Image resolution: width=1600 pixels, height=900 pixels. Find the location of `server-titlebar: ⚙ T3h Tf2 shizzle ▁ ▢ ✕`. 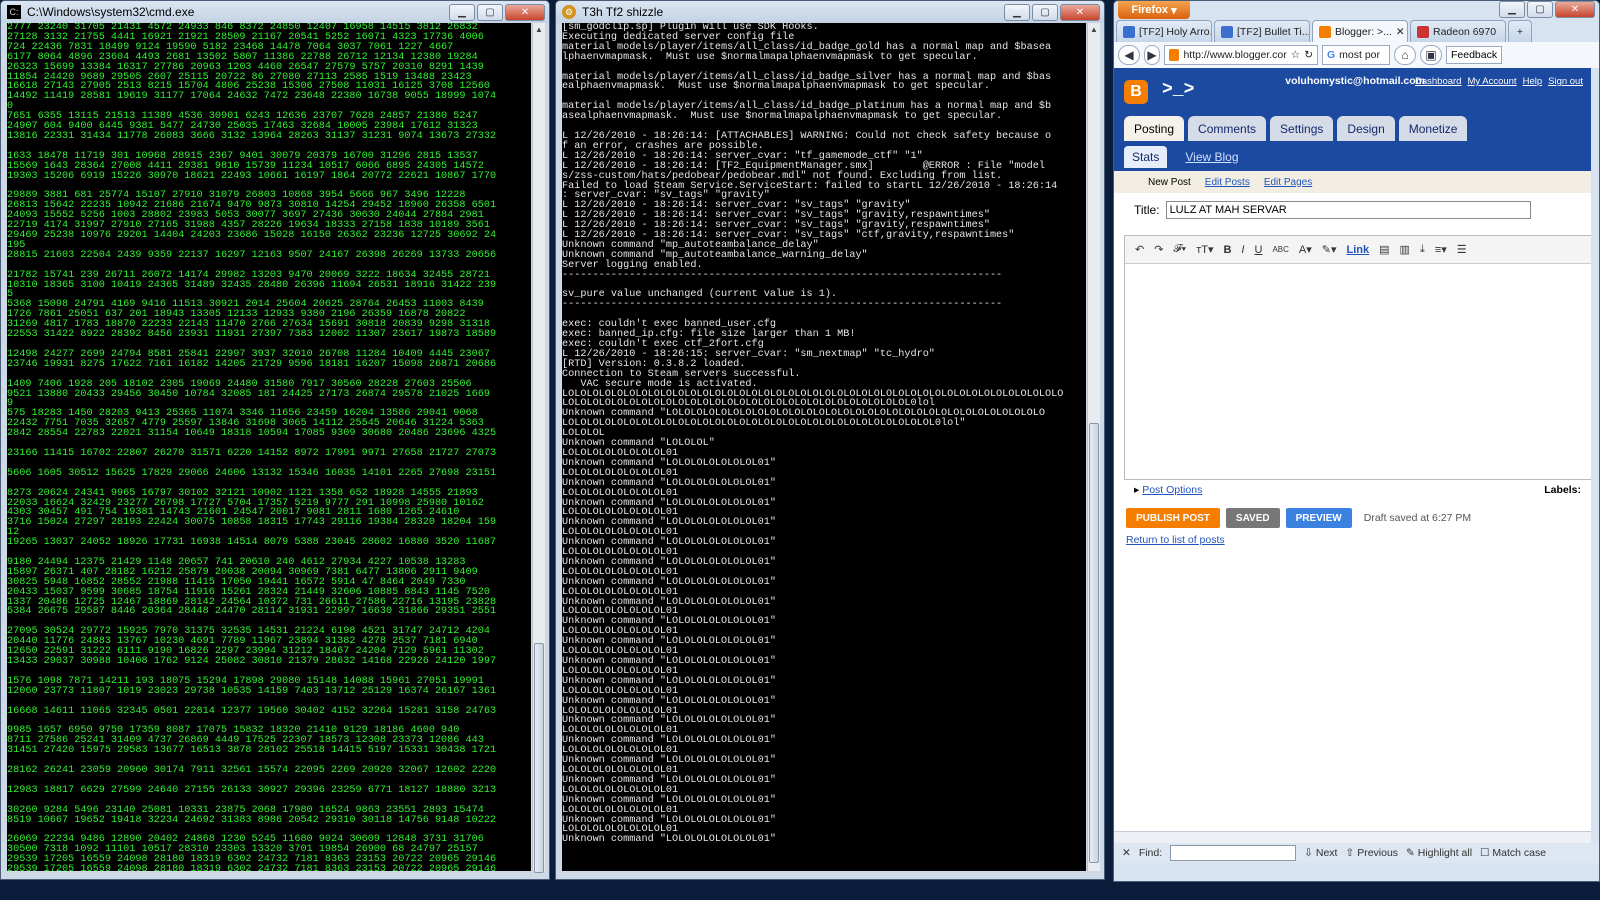

server-titlebar: ⚙ T3h Tf2 shizzle ▁ ▢ ✕ is located at coordinates (830, 12).